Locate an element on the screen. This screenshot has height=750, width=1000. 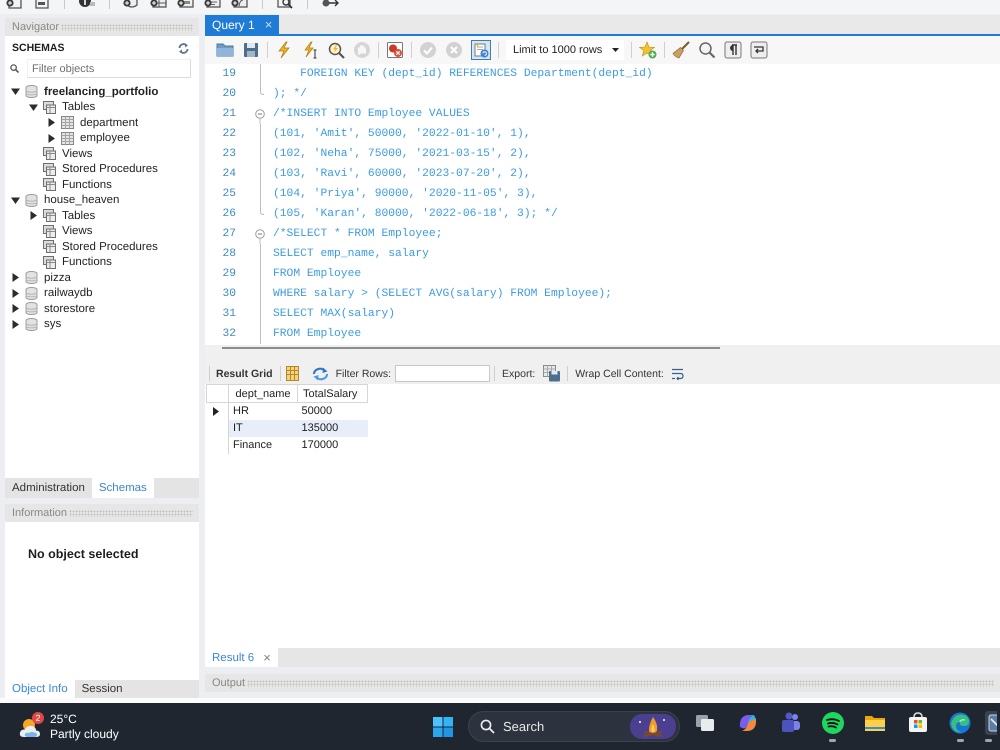
search-icon is located at coordinates (707, 50).